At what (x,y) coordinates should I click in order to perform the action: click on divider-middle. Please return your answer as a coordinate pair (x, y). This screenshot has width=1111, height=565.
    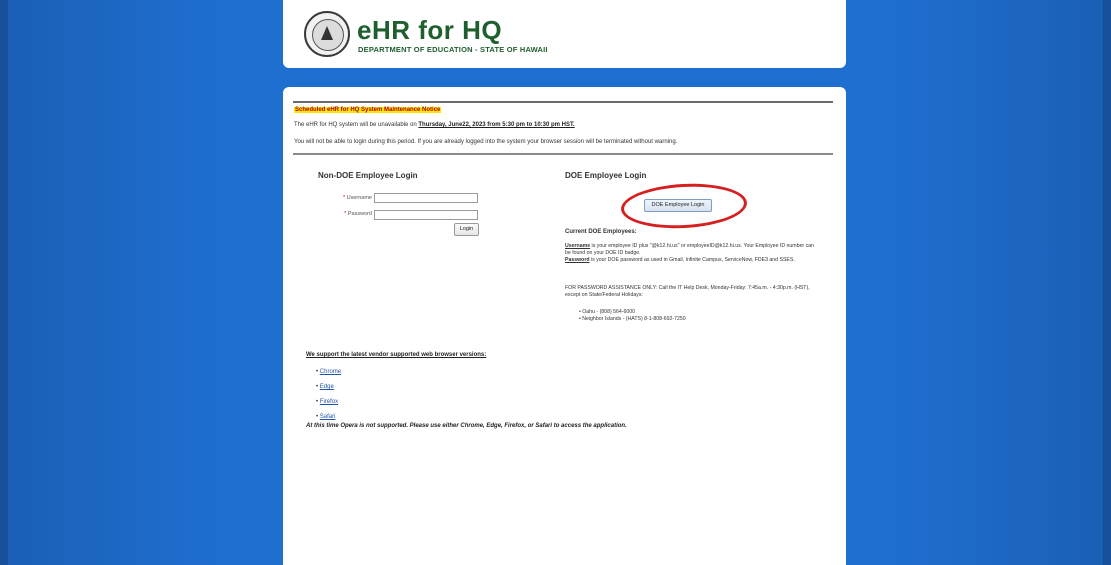
    Looking at the image, I should click on (563, 154).